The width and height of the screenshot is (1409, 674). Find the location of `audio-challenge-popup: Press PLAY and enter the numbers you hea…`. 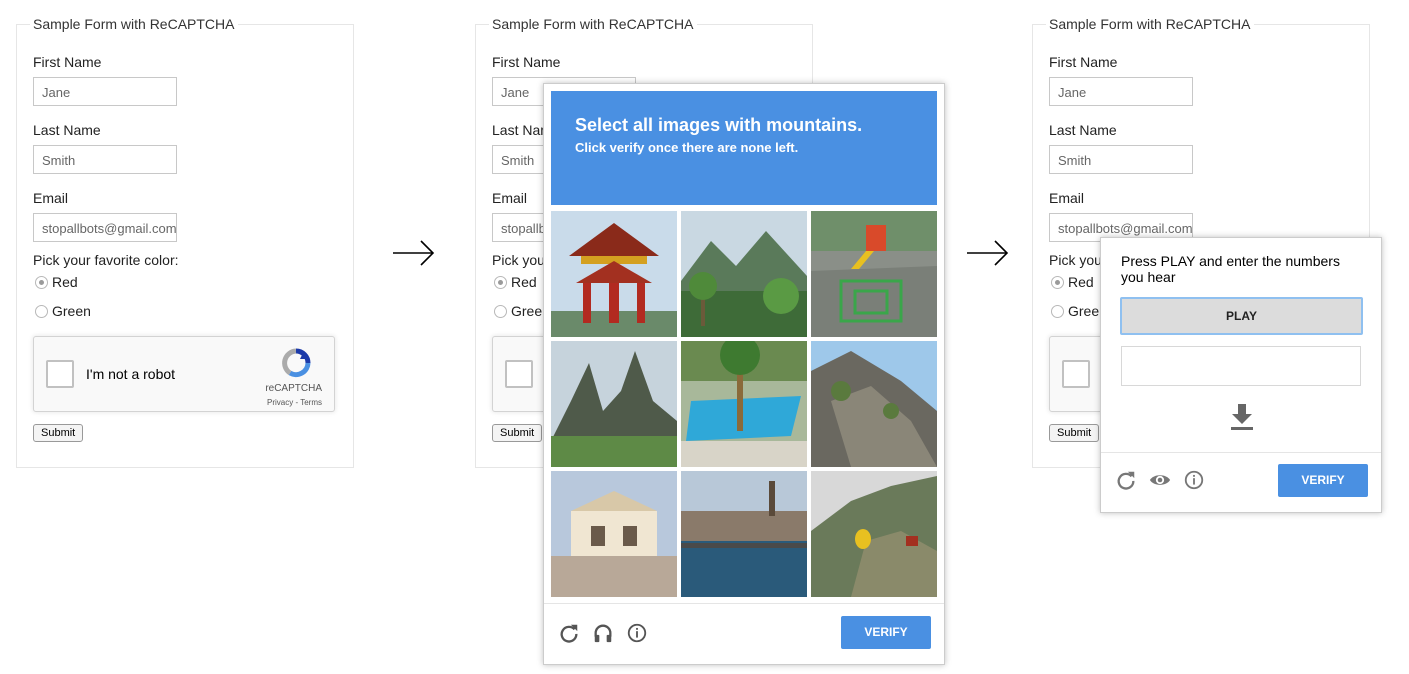

audio-challenge-popup: Press PLAY and enter the numbers you hea… is located at coordinates (1241, 375).